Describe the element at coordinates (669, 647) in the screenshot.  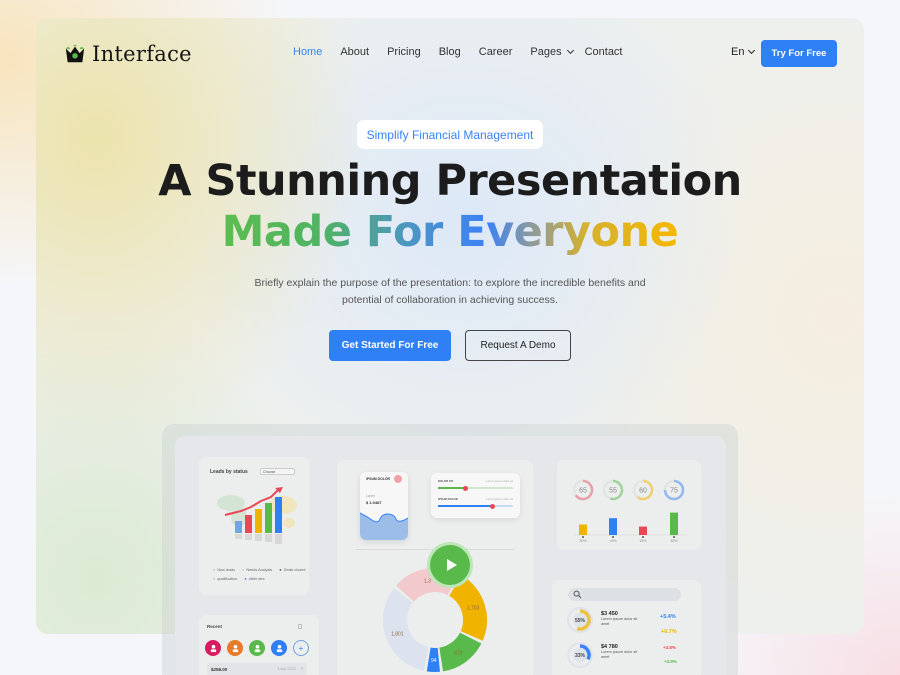
I see `stat-change: +3.8%` at that location.